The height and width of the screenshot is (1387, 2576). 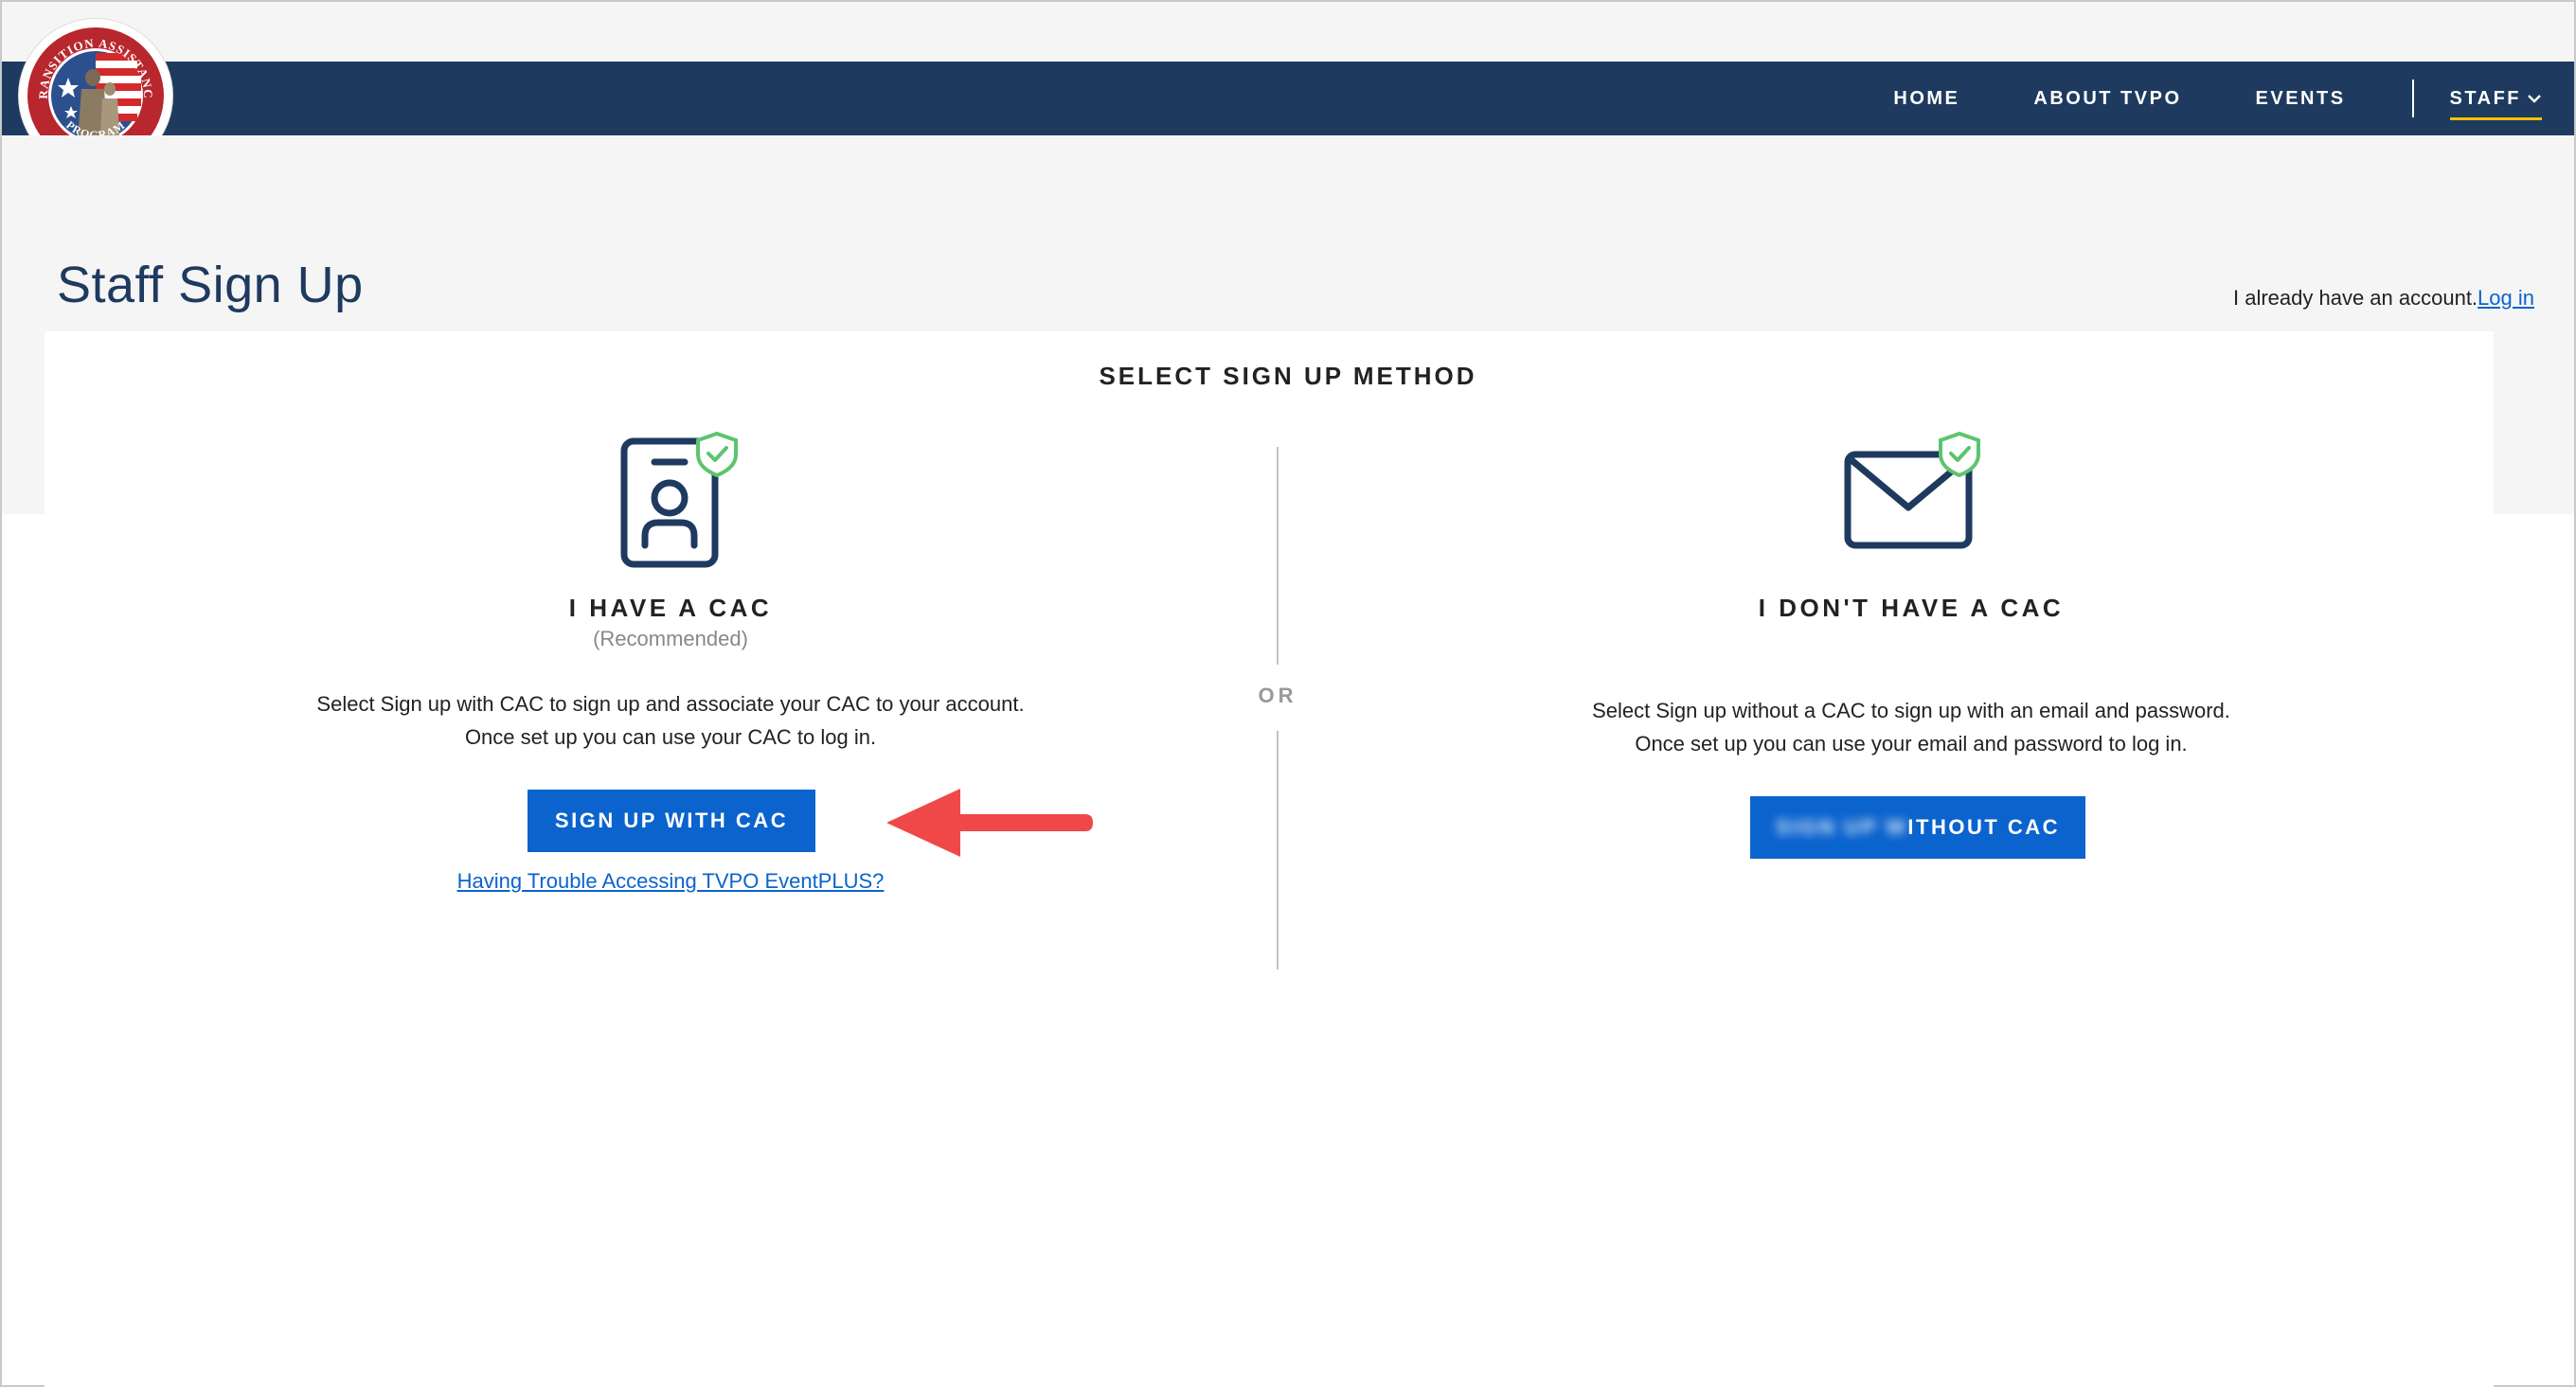 What do you see at coordinates (2495, 119) in the screenshot?
I see `active-underline` at bounding box center [2495, 119].